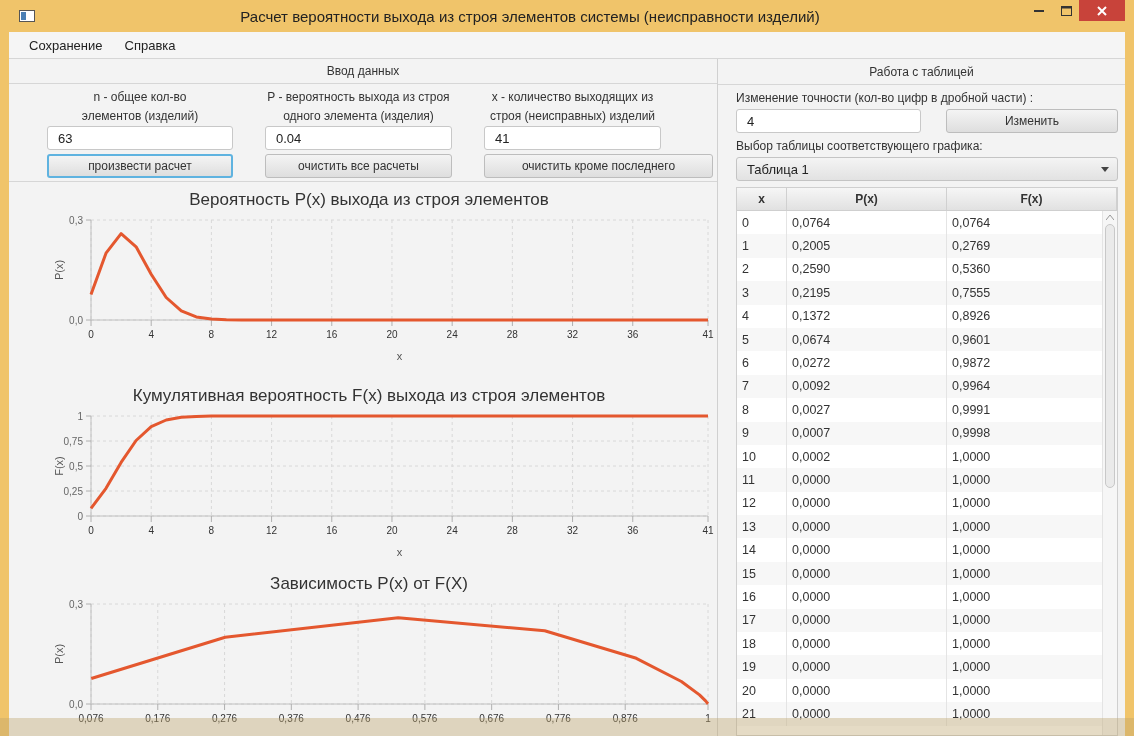 Image resolution: width=1134 pixels, height=736 pixels. I want to click on caret-icon, so click(1105, 169).